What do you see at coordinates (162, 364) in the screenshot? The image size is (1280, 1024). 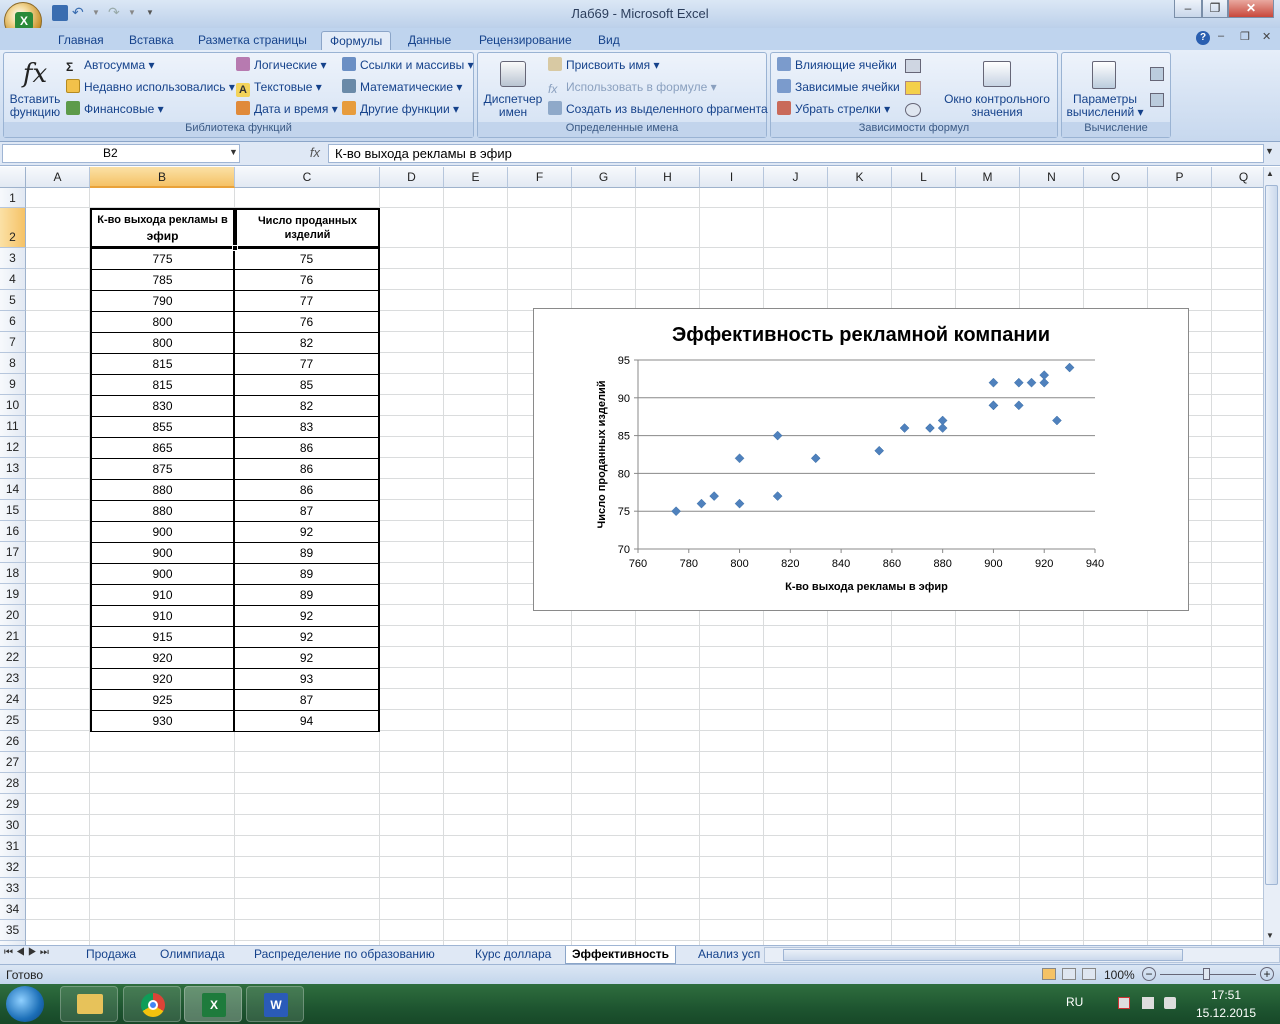 I see `table-cell-b: 815` at bounding box center [162, 364].